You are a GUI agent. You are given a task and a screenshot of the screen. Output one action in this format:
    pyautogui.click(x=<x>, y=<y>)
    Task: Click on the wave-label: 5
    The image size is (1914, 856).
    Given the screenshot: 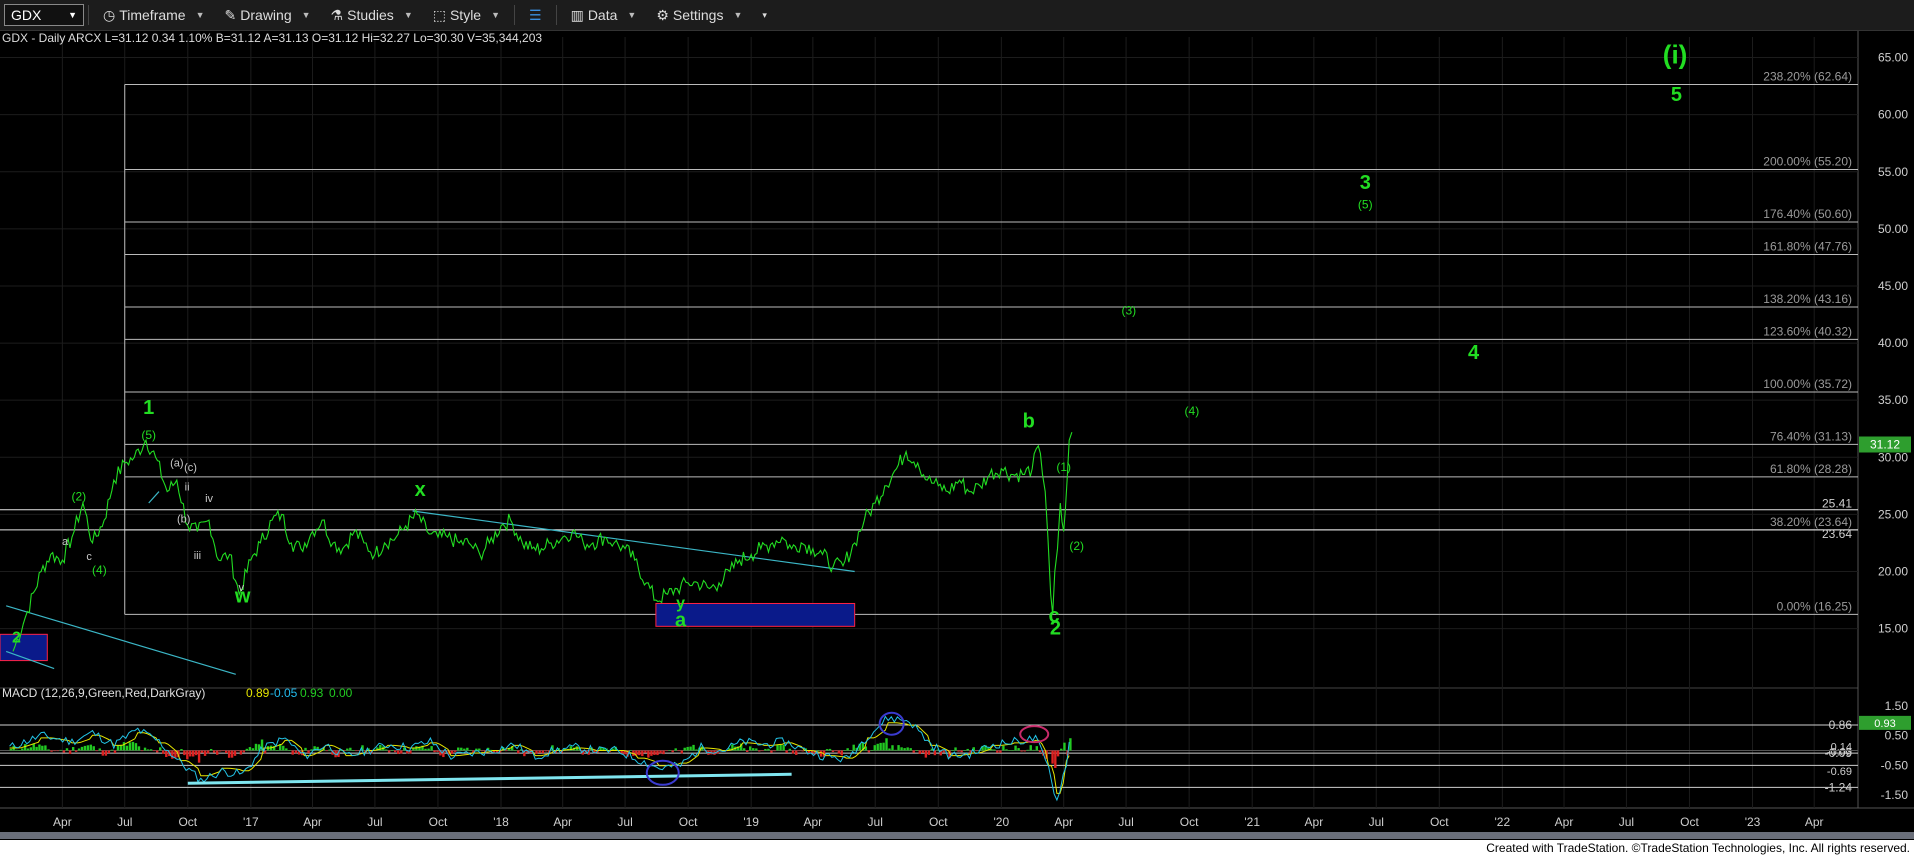 What is the action you would take?
    pyautogui.click(x=1676, y=95)
    